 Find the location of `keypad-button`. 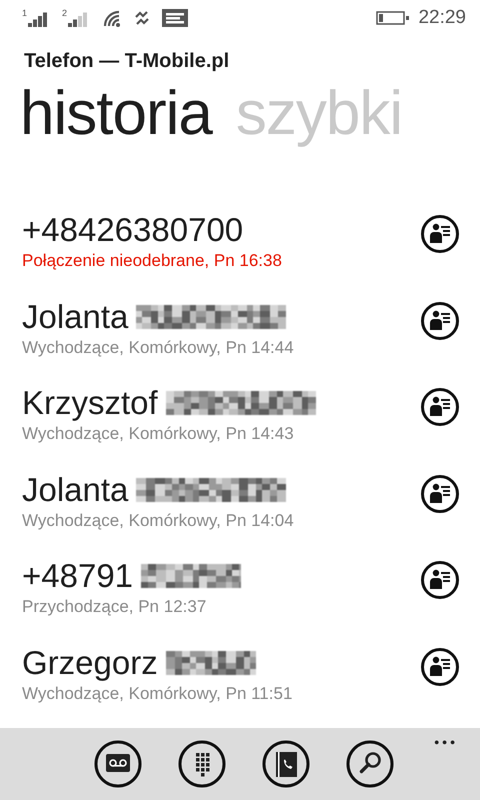

keypad-button is located at coordinates (202, 764).